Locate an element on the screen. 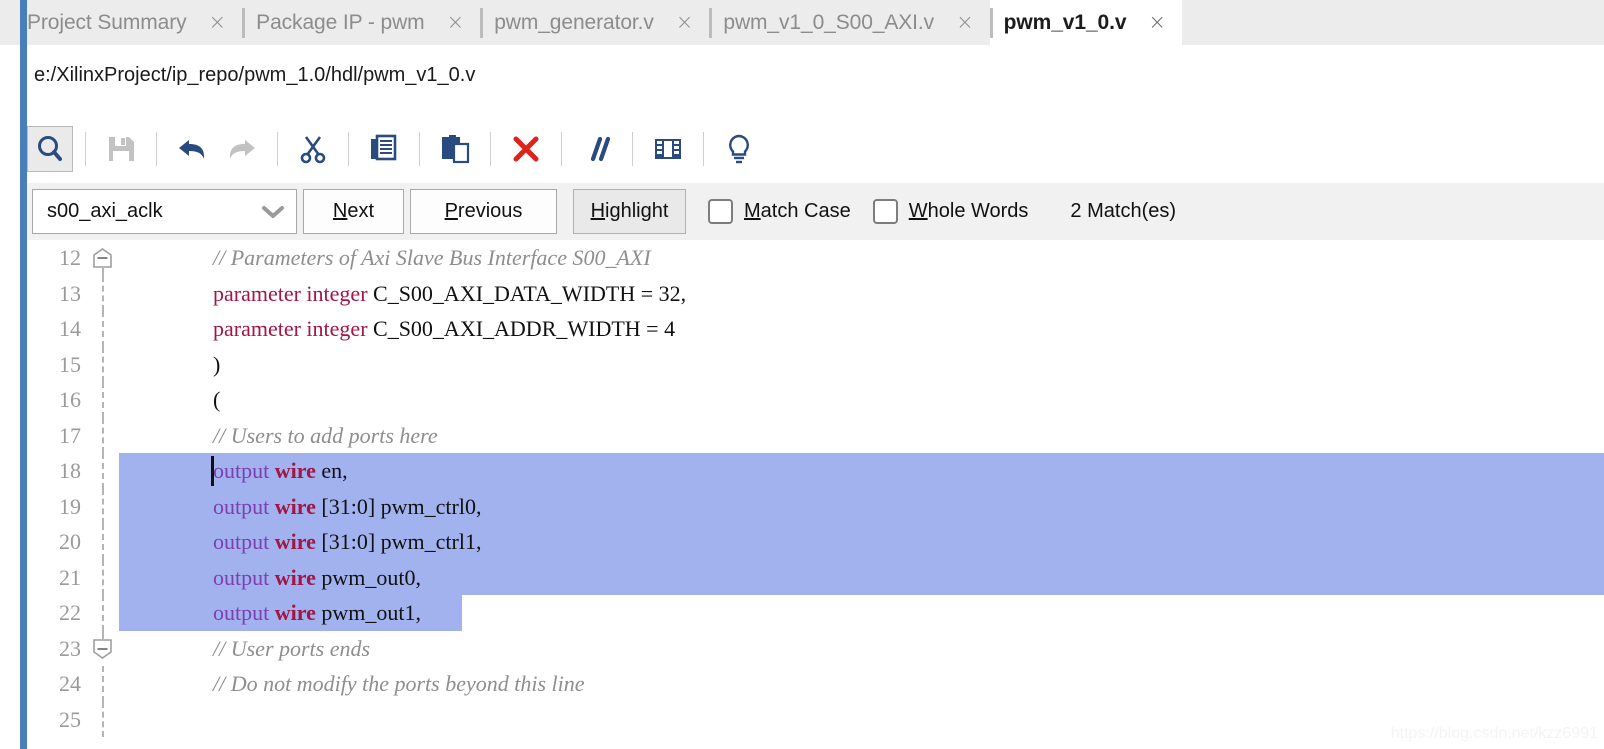 This screenshot has width=1604, height=749. line-number: 21 is located at coordinates (70, 577).